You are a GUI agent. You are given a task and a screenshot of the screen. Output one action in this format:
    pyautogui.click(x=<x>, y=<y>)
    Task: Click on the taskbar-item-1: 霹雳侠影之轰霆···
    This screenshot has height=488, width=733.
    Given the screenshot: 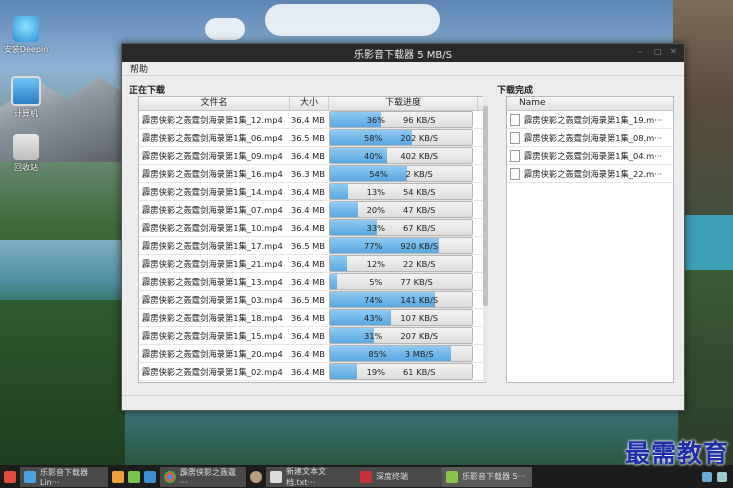 What is the action you would take?
    pyautogui.click(x=203, y=476)
    